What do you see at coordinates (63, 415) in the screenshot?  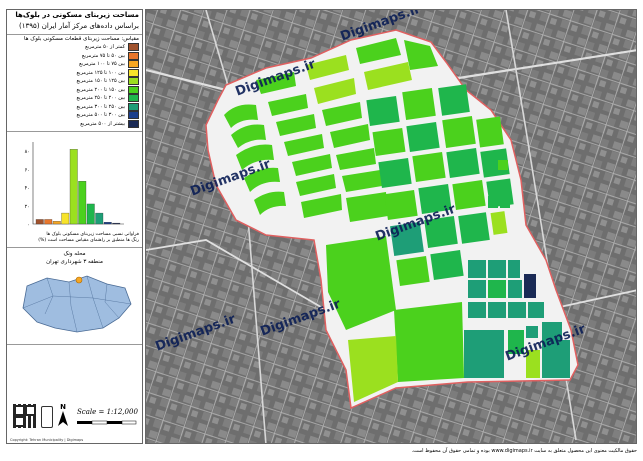 I see `north-arrow-icon: N` at bounding box center [63, 415].